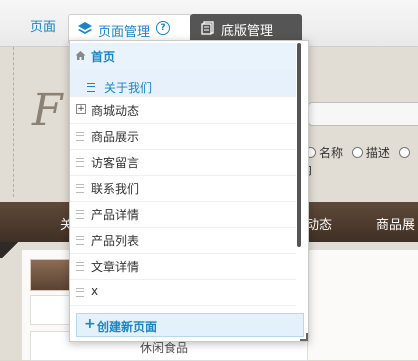 The height and width of the screenshot is (361, 418). Describe the element at coordinates (183, 56) in the screenshot. I see `page-item-home: 首页` at that location.